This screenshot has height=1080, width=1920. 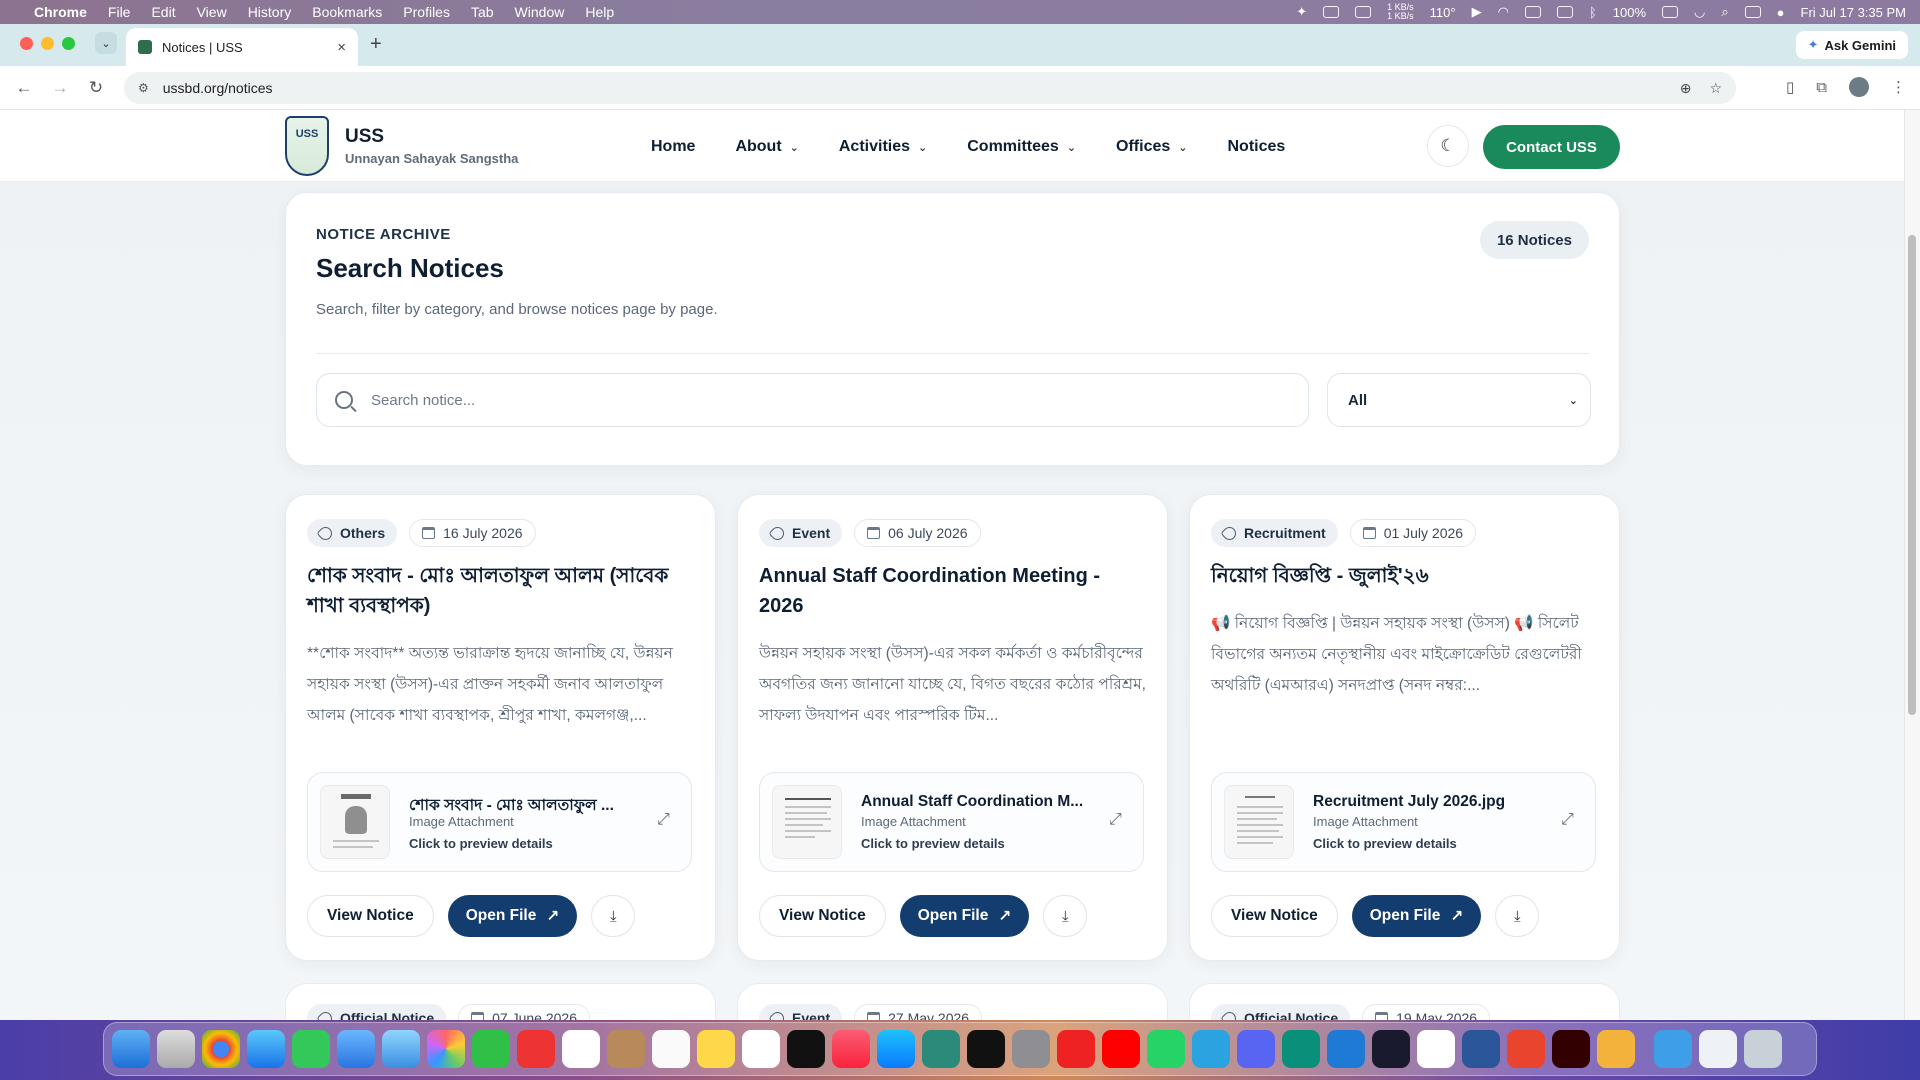 I want to click on scrollbar-thumb, so click(x=1912, y=475).